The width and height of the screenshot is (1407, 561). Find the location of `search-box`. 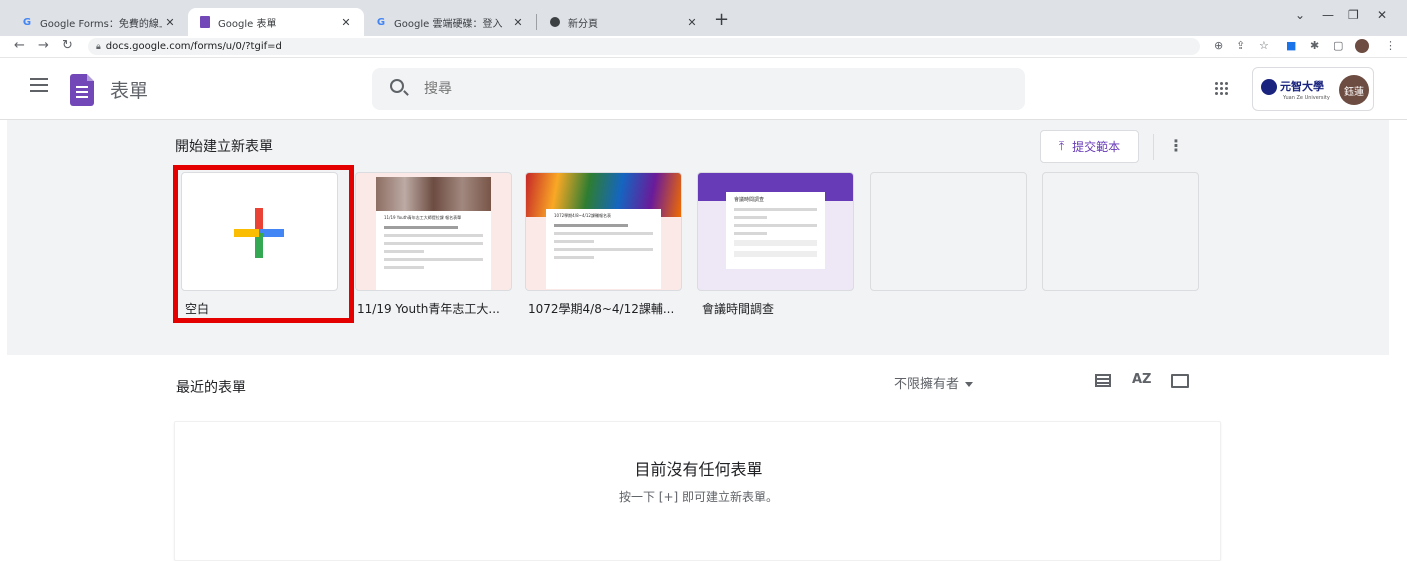

search-box is located at coordinates (698, 89).